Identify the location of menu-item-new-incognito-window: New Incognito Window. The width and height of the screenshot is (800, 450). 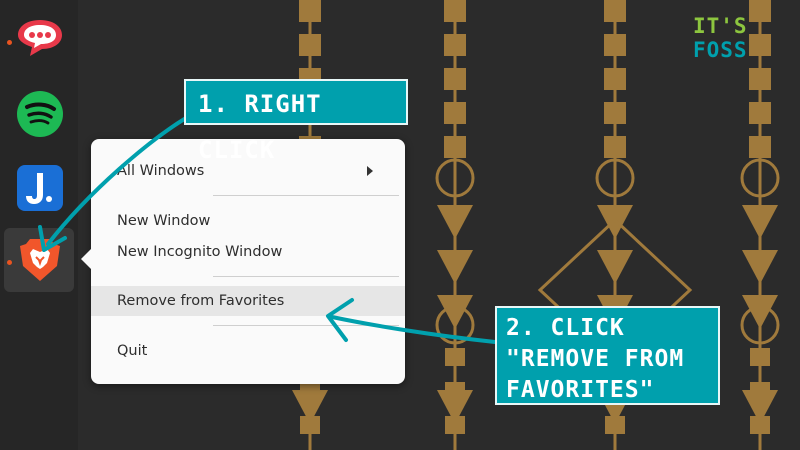
(248, 252).